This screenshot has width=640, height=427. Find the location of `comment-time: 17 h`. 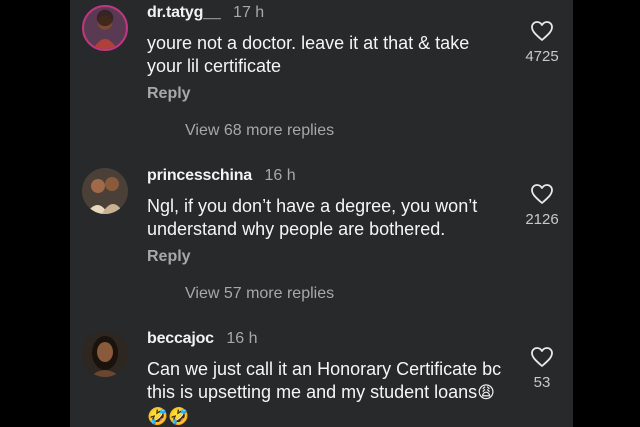

comment-time: 17 h is located at coordinates (249, 12).